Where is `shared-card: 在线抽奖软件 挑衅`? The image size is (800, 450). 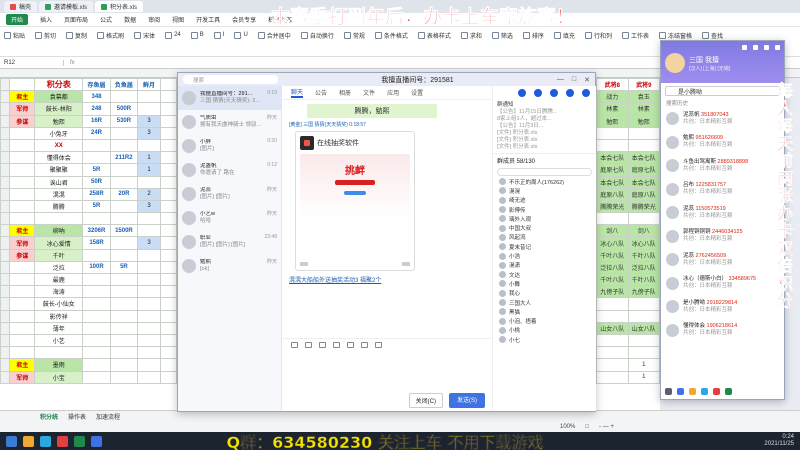
shared-card: 在线抽奖软件 挑衅 is located at coordinates (355, 201).